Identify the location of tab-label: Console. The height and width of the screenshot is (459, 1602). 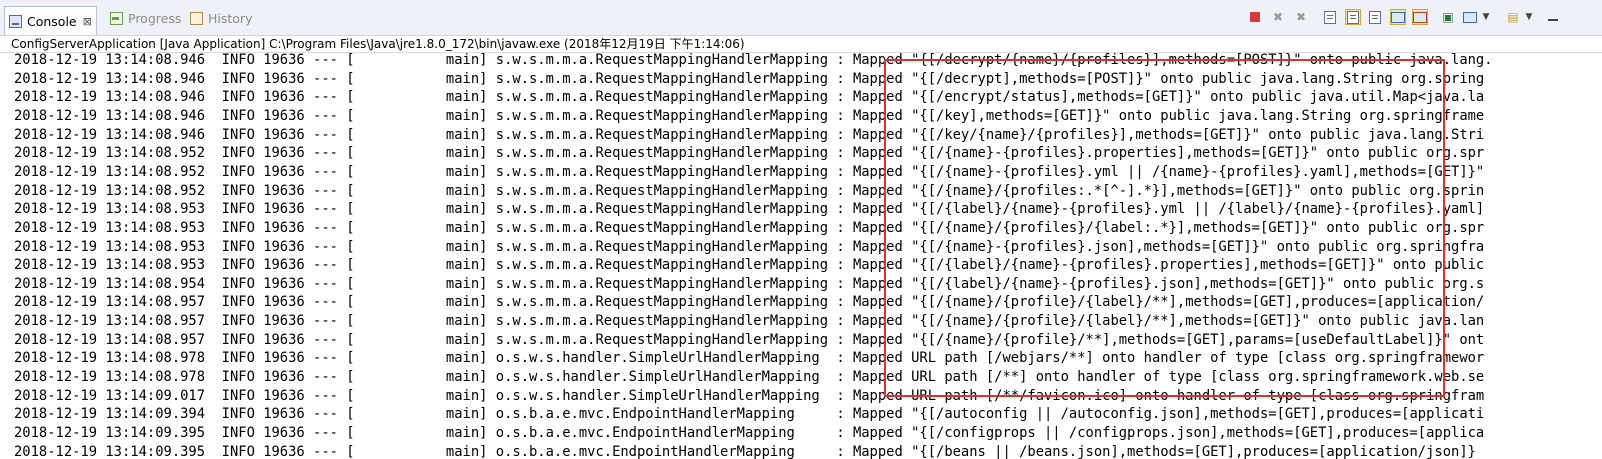
(52, 21).